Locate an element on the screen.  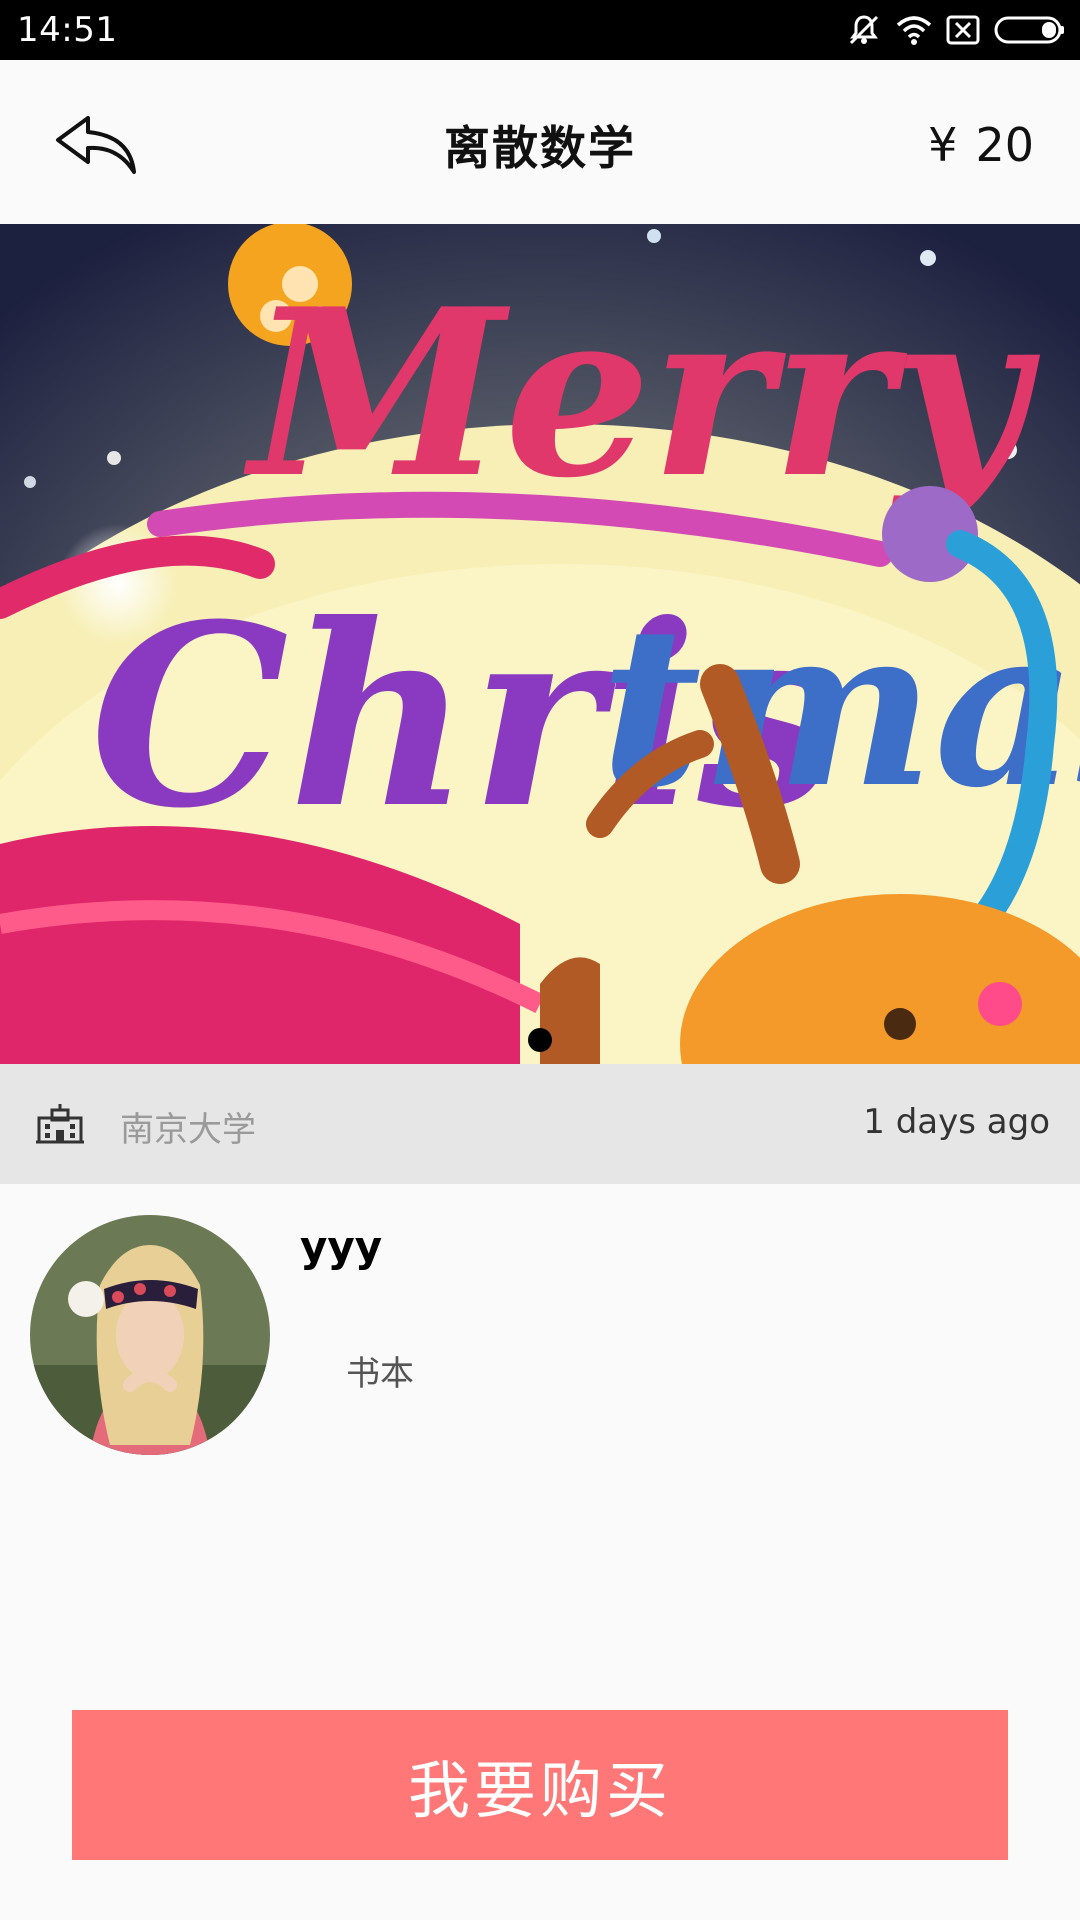
battery-icon is located at coordinates (1030, 30).